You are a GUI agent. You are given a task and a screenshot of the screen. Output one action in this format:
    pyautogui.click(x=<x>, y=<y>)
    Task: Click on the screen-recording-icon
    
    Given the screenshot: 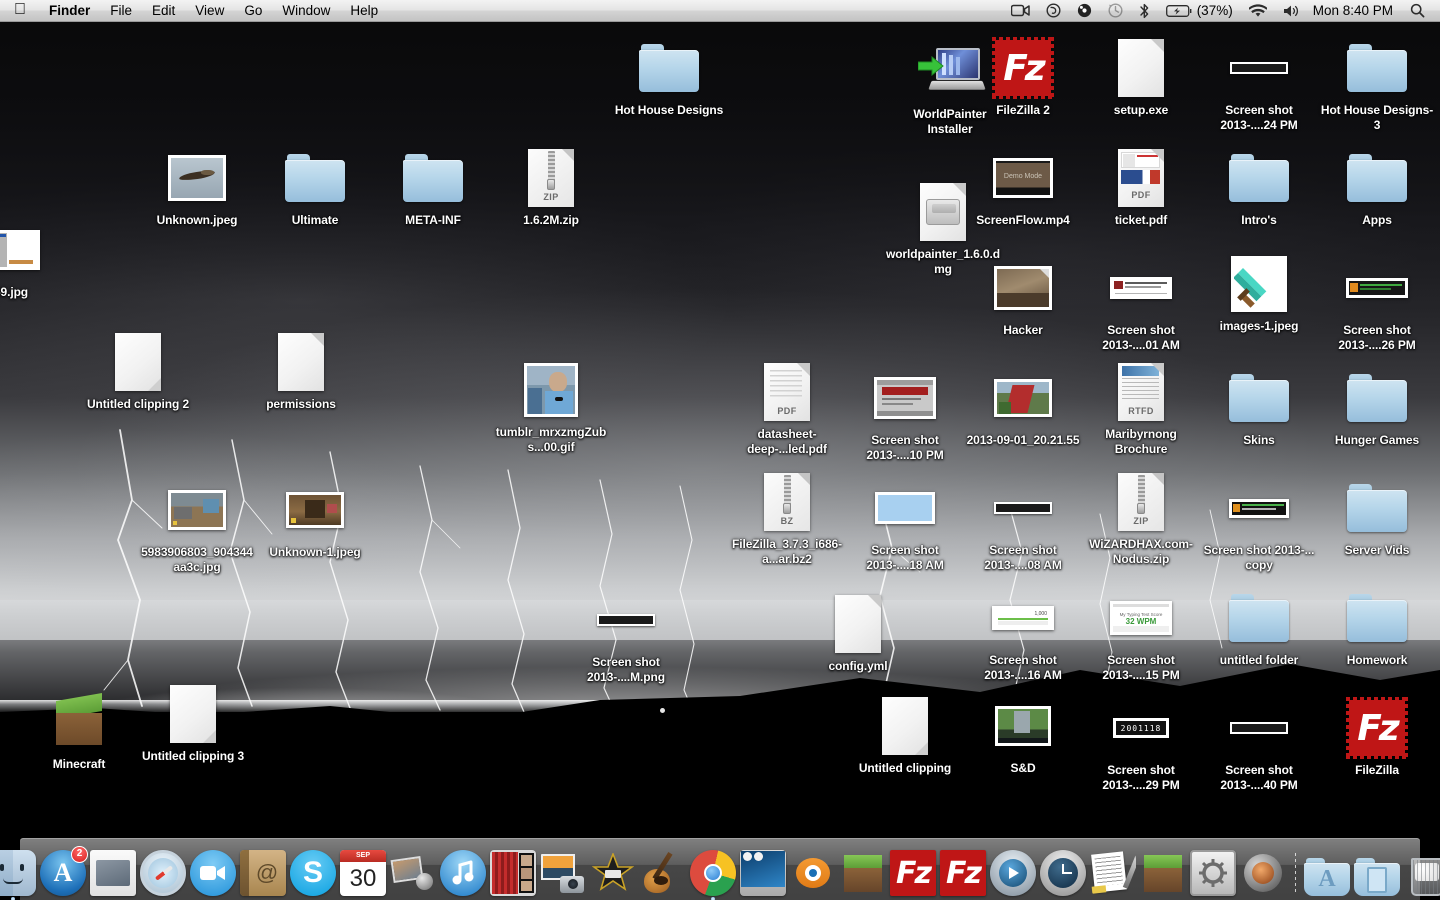 What is the action you would take?
    pyautogui.click(x=1020, y=11)
    